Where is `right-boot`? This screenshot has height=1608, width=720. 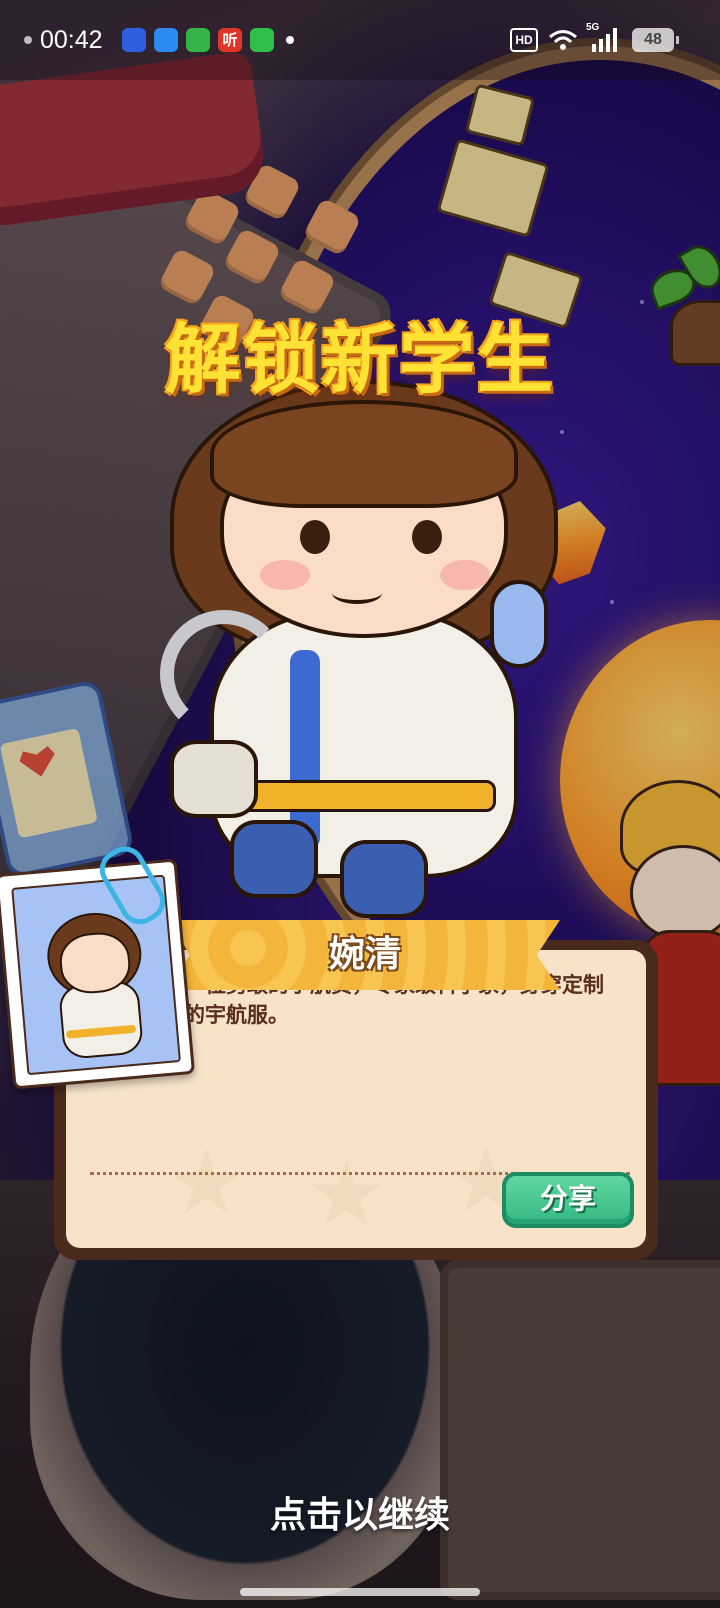 right-boot is located at coordinates (384, 879).